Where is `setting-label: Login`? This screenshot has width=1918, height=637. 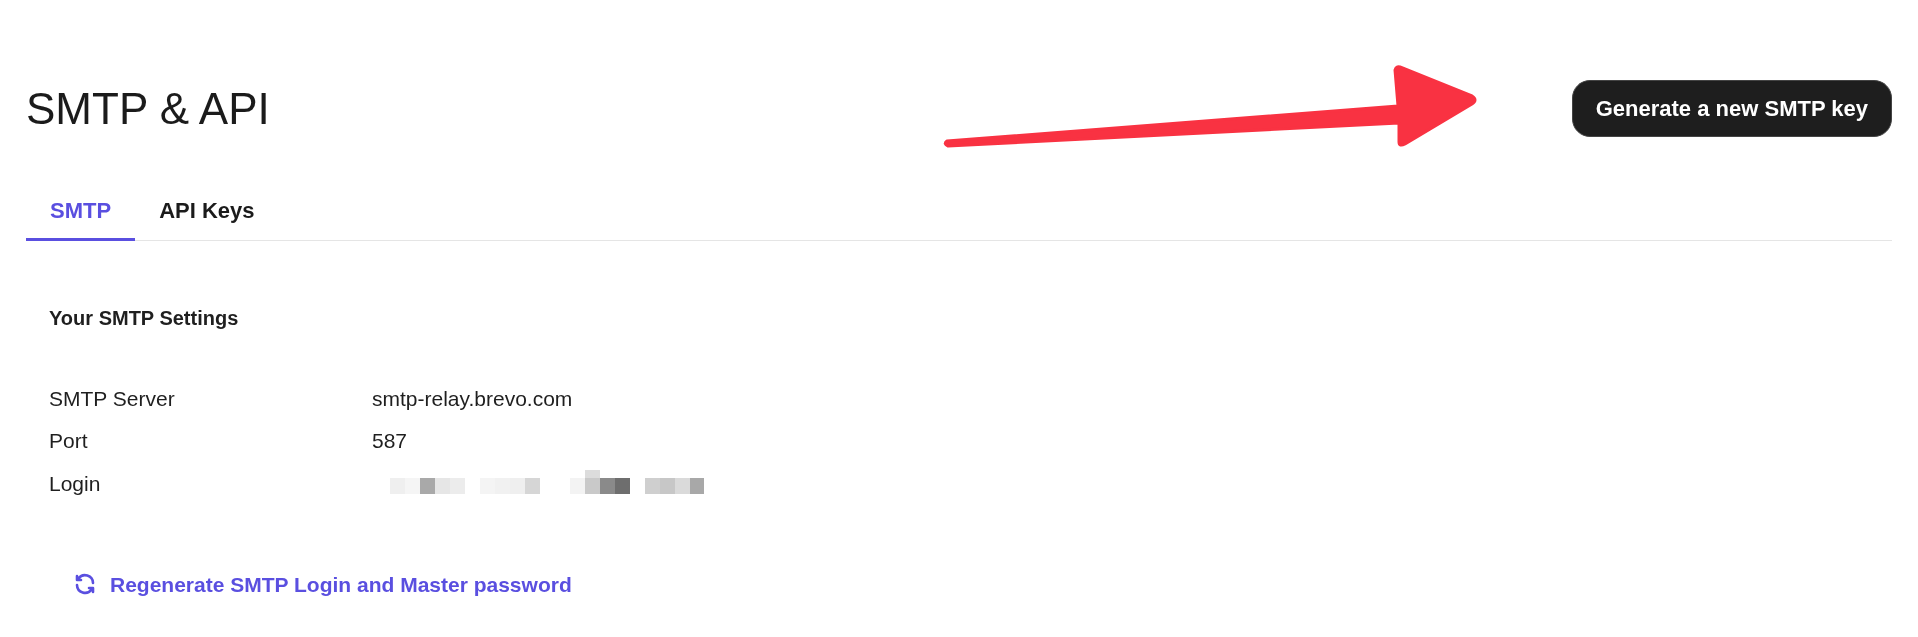
setting-label: Login is located at coordinates (75, 483).